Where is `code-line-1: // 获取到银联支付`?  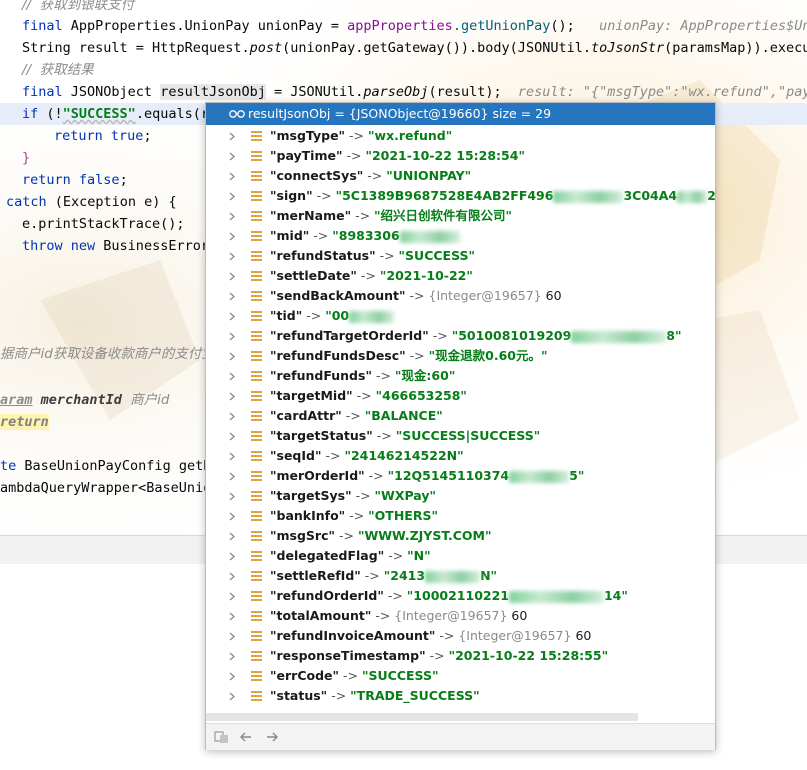 code-line-1: // 获取到银联支付 is located at coordinates (78, 8).